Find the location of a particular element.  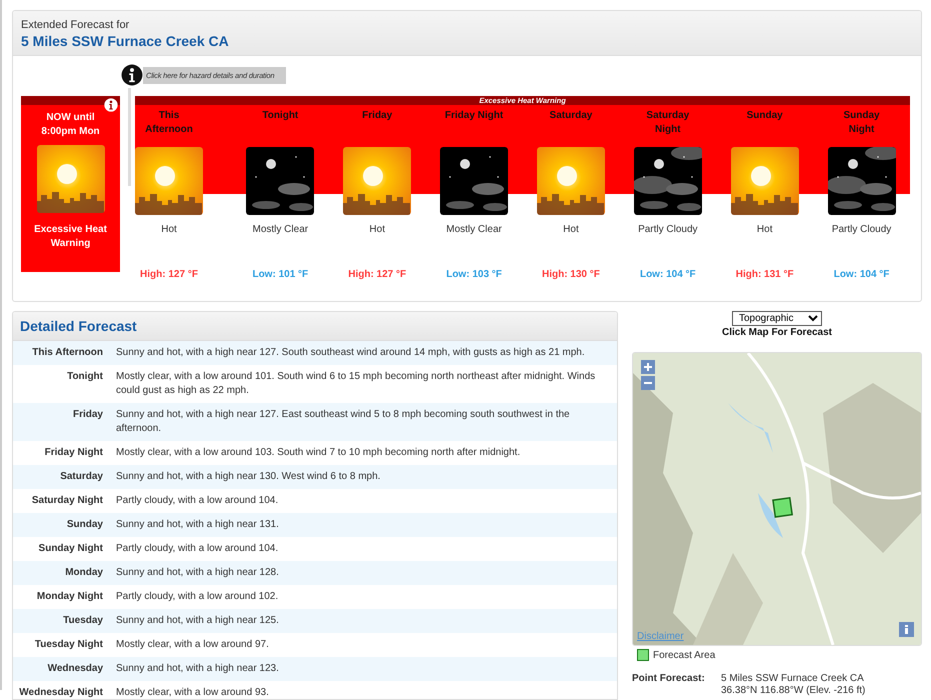

period-label: Sunday is located at coordinates (84, 525).